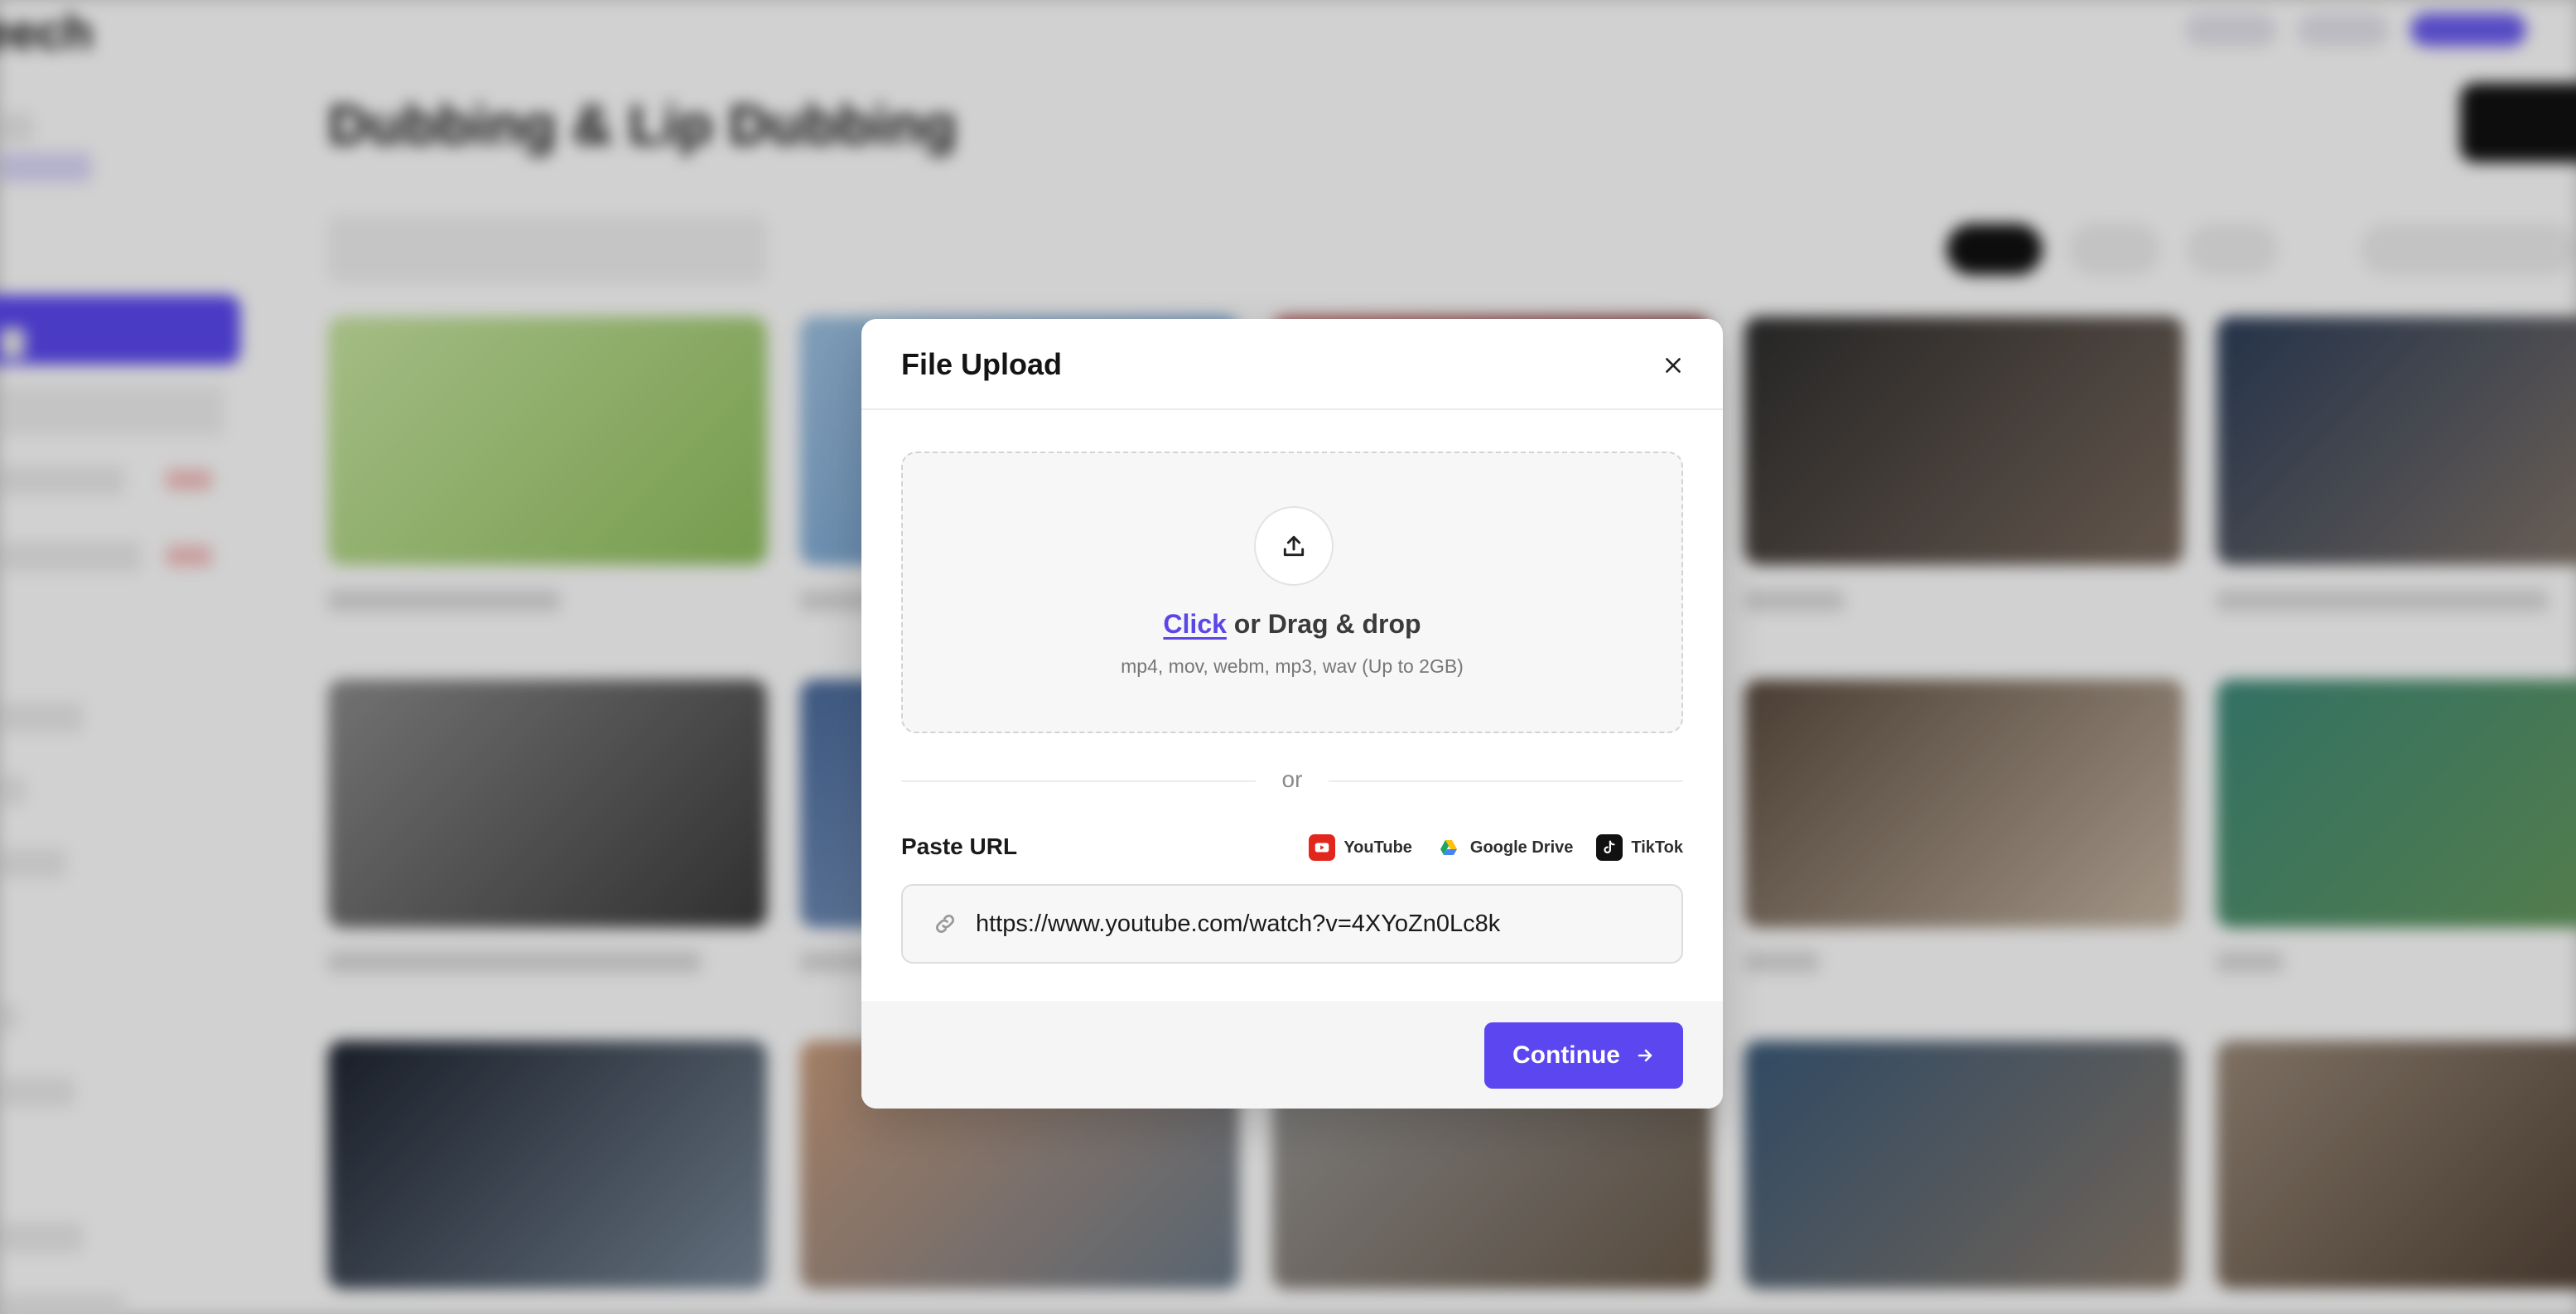  I want to click on url-source-list: YouTube Google Drive TikTok, so click(1496, 847).